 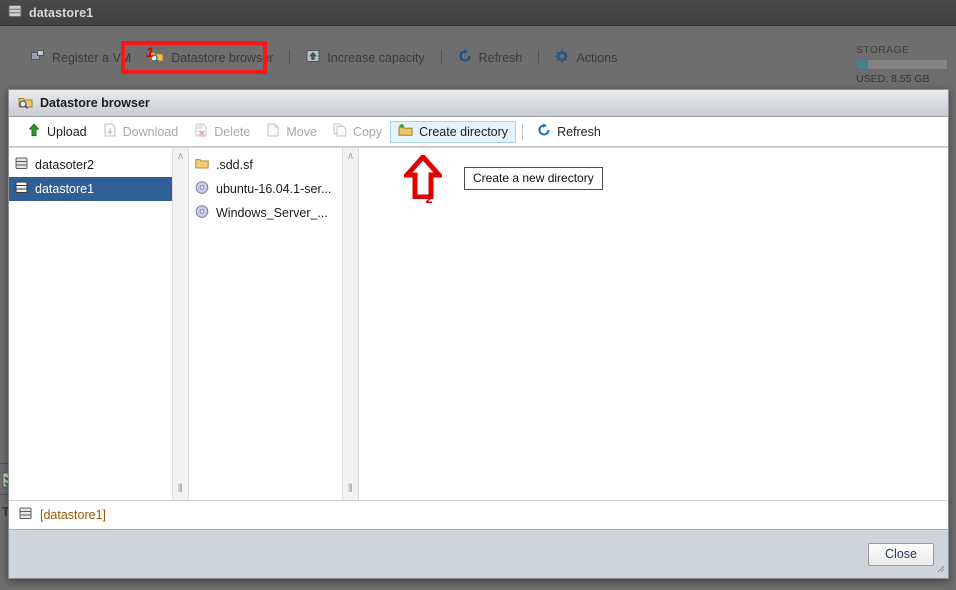 I want to click on register-vm-icon, so click(x=38, y=57).